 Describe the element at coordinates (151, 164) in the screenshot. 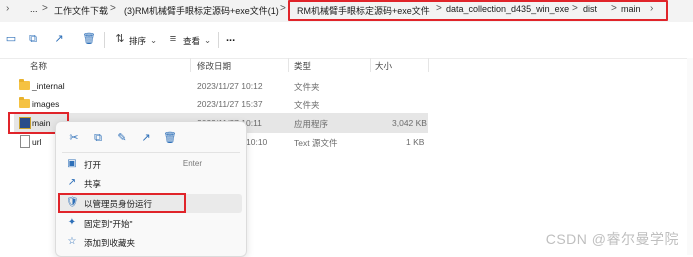

I see `menu-item-open: ▣ 打开 Enter` at that location.